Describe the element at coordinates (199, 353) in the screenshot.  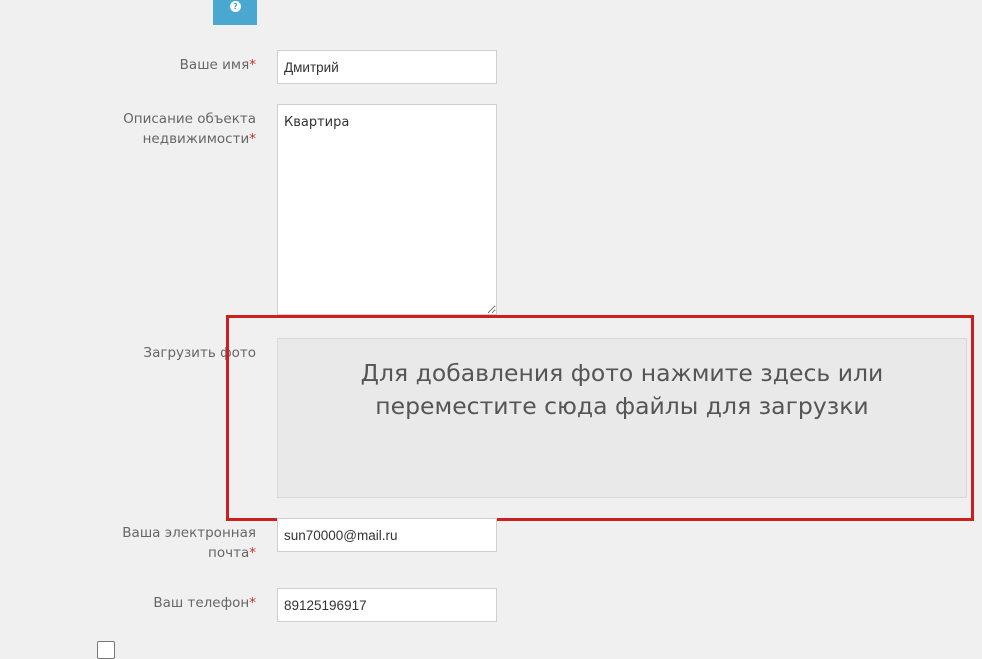
I see `photo-label: Загрузить фото` at that location.